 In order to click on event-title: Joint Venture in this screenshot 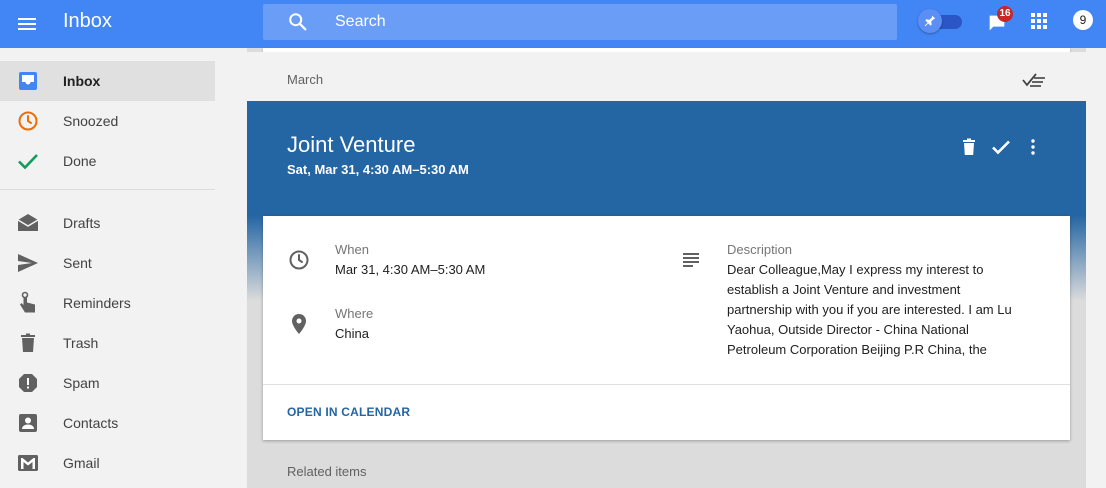, I will do `click(351, 144)`.